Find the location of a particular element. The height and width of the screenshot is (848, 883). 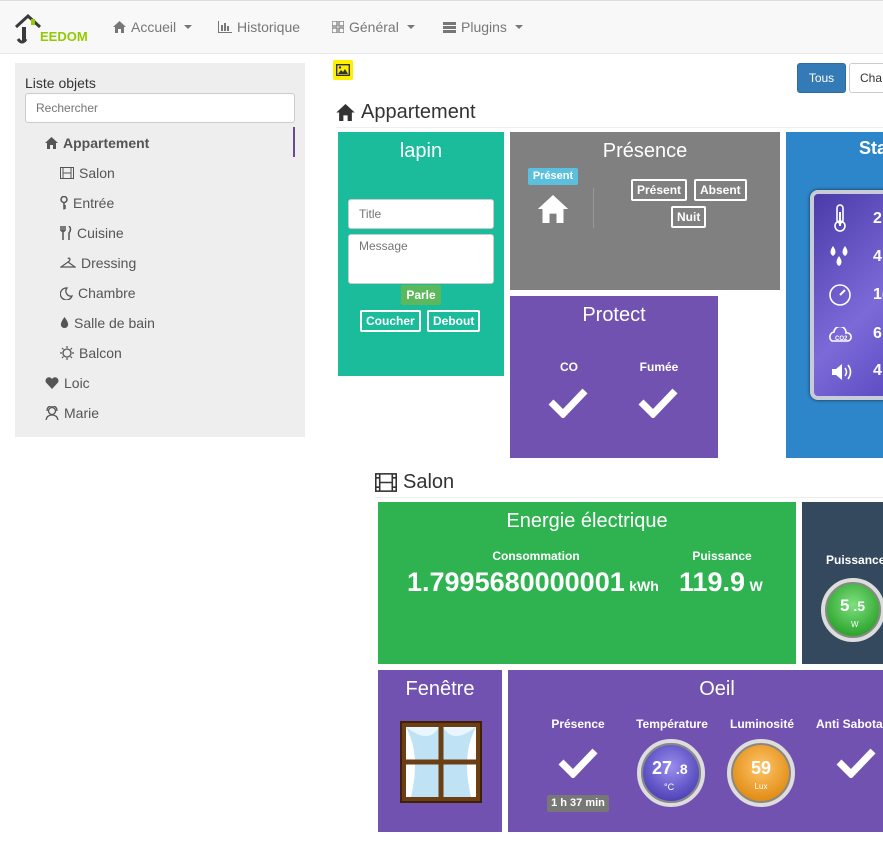

image-icon is located at coordinates (343, 70).